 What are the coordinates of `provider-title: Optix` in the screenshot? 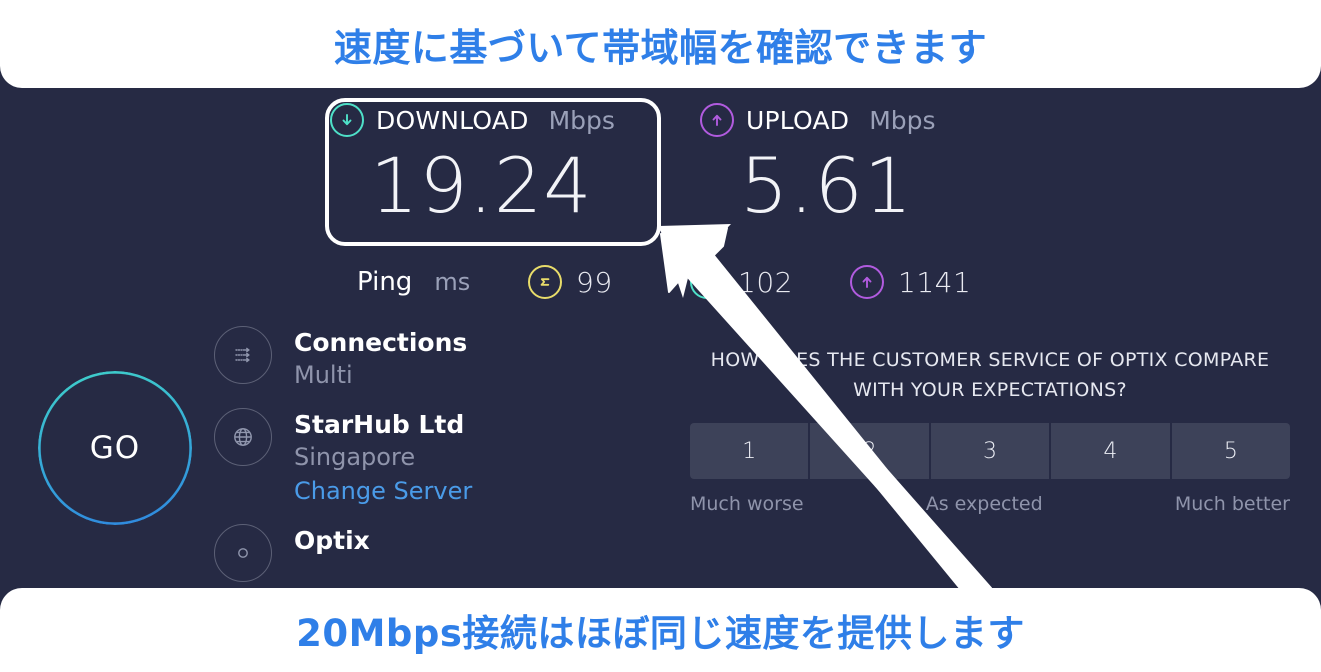 It's located at (332, 540).